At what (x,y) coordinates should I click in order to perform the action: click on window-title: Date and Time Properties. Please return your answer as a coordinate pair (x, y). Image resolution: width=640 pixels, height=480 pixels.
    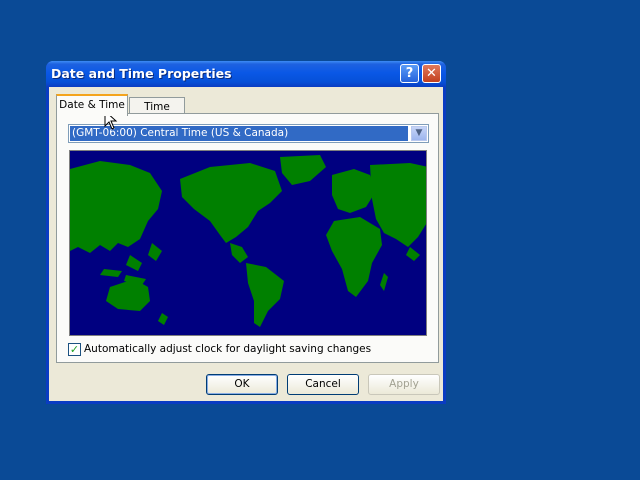
    Looking at the image, I should click on (141, 73).